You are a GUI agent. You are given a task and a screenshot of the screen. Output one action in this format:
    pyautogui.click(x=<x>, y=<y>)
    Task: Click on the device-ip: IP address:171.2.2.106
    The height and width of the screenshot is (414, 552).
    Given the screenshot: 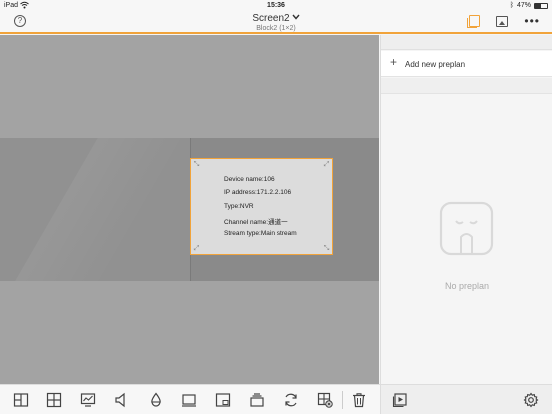 What is the action you would take?
    pyautogui.click(x=258, y=192)
    